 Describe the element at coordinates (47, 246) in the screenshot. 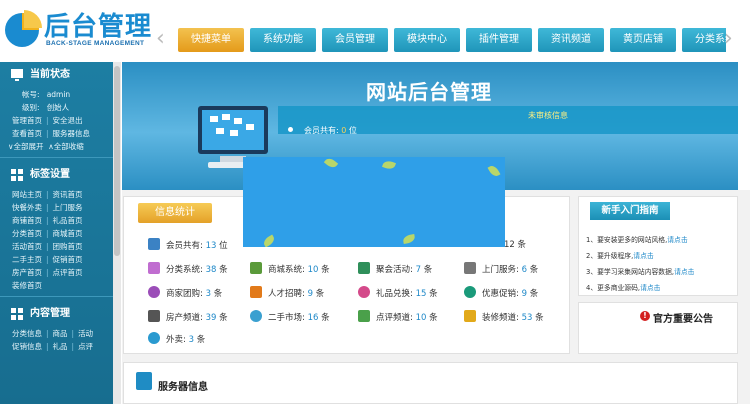

I see `sidebar-link-row: 活动首页 | 团购首页` at that location.